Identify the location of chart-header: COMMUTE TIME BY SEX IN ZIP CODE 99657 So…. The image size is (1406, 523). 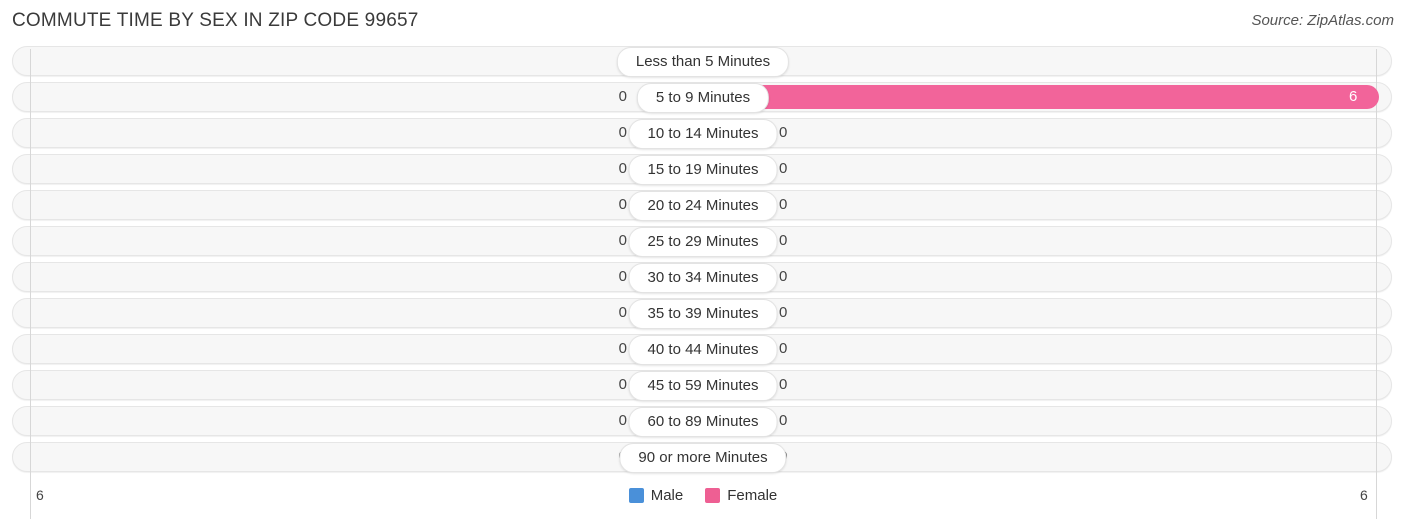
(703, 23).